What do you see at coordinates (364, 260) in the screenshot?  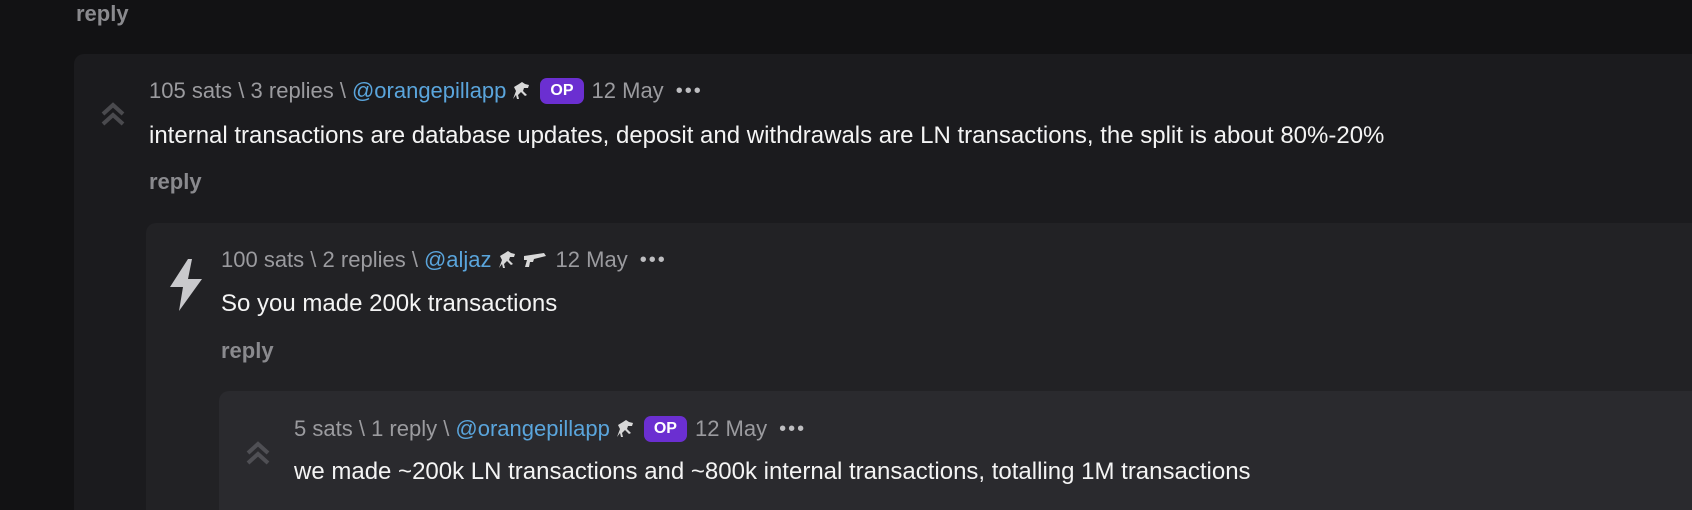 I see `replies-count: 2 replies` at bounding box center [364, 260].